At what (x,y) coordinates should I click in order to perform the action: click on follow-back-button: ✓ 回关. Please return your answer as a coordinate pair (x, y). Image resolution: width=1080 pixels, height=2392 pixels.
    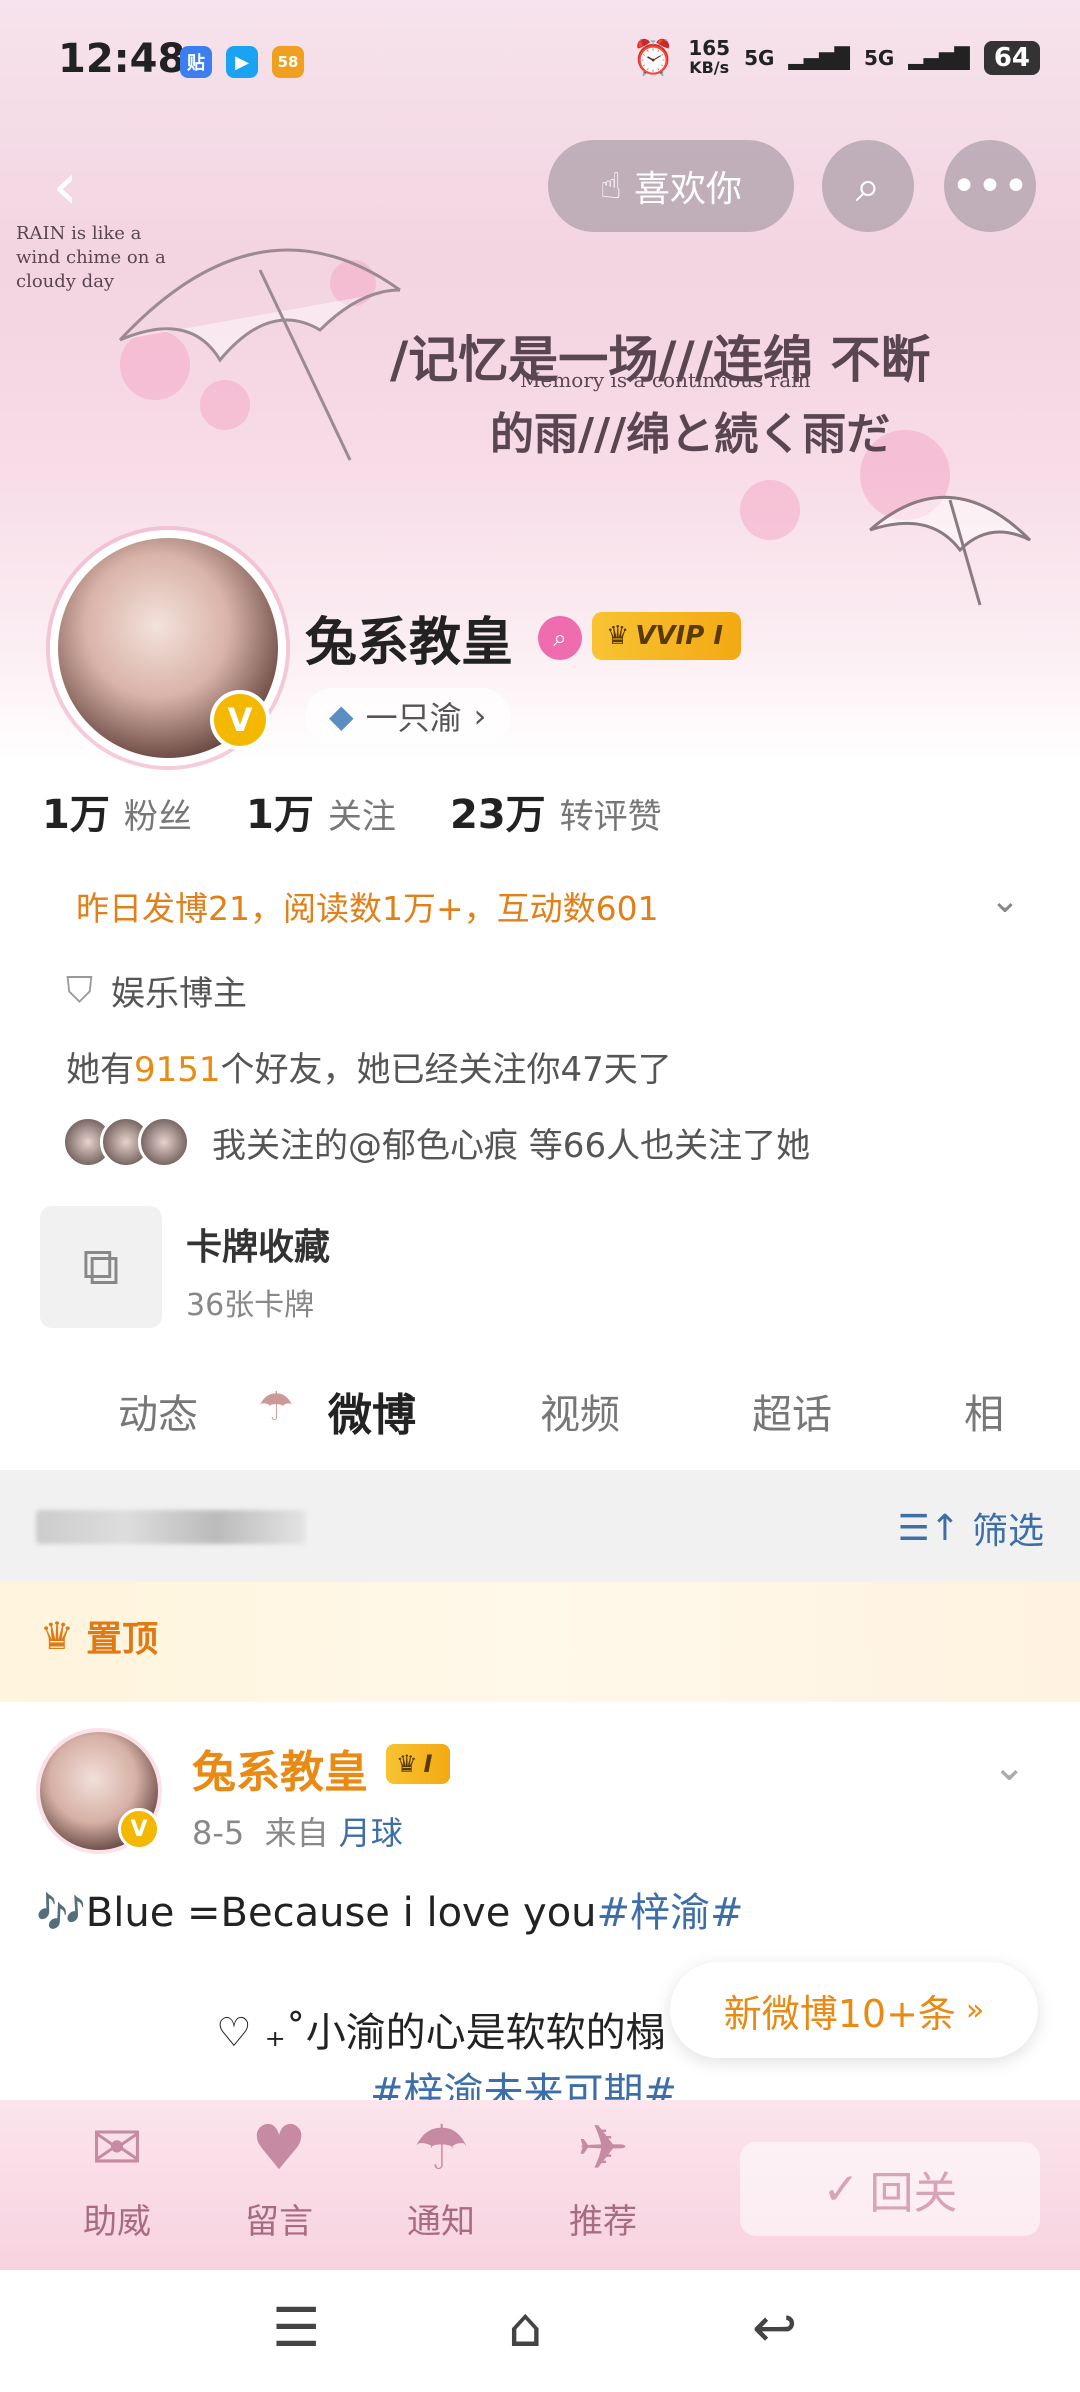
    Looking at the image, I should click on (890, 2189).